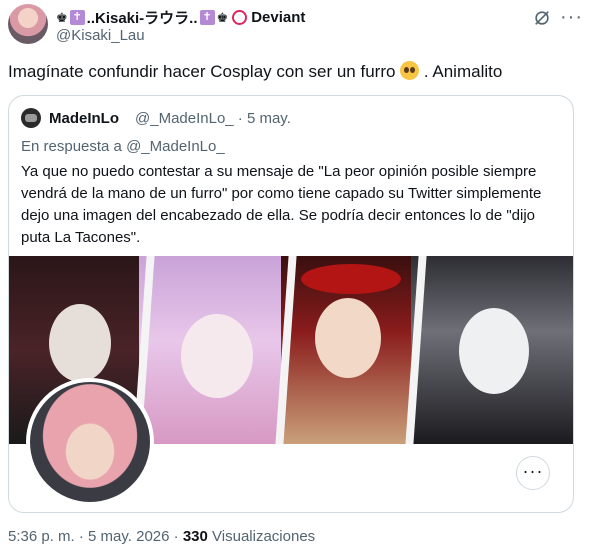 The image size is (595, 552). I want to click on cosplay-hat, so click(351, 279).